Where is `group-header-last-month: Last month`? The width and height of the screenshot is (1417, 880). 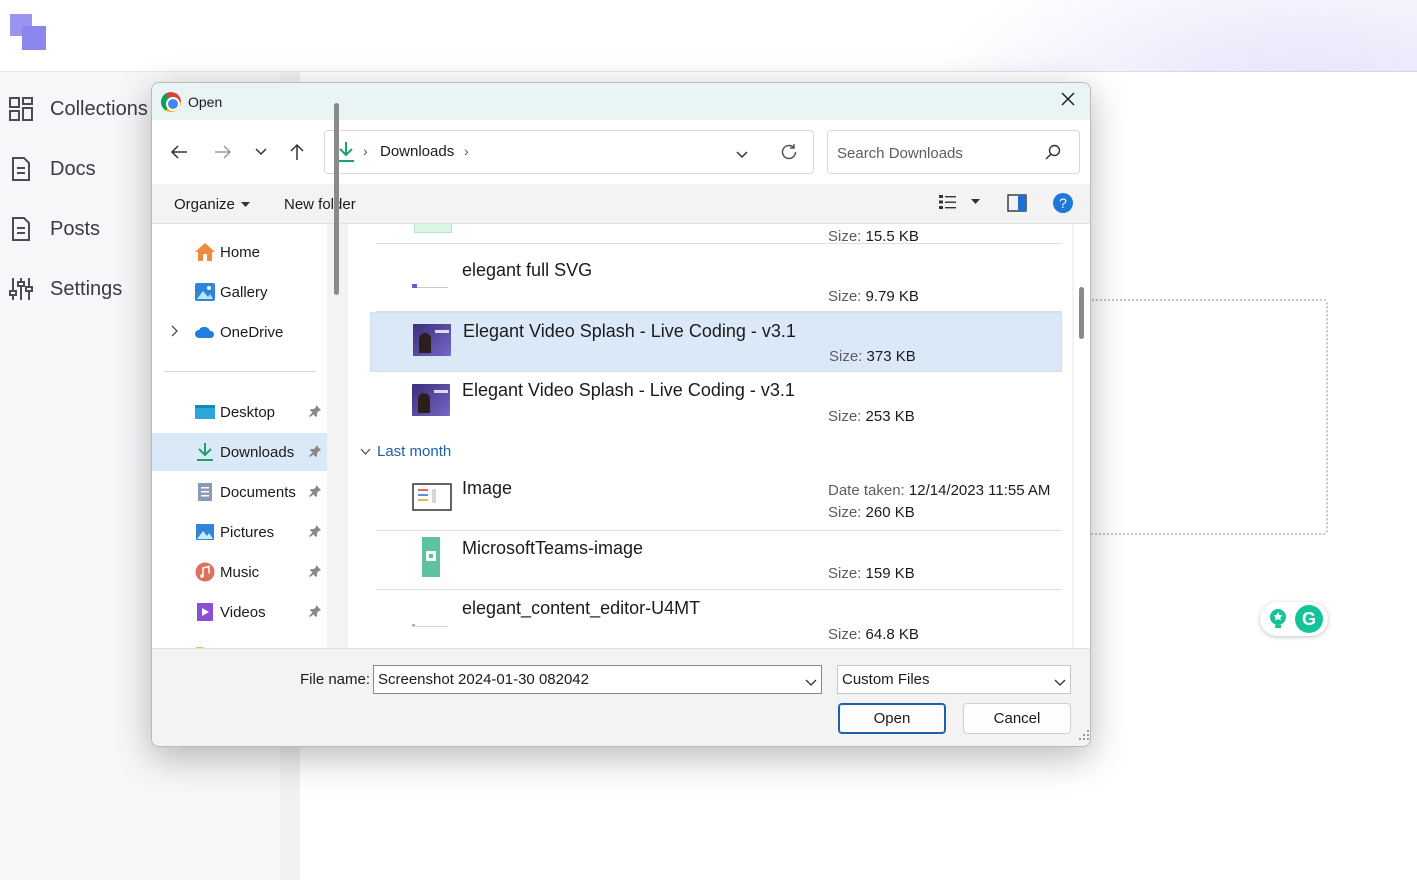 group-header-last-month: Last month is located at coordinates (405, 451).